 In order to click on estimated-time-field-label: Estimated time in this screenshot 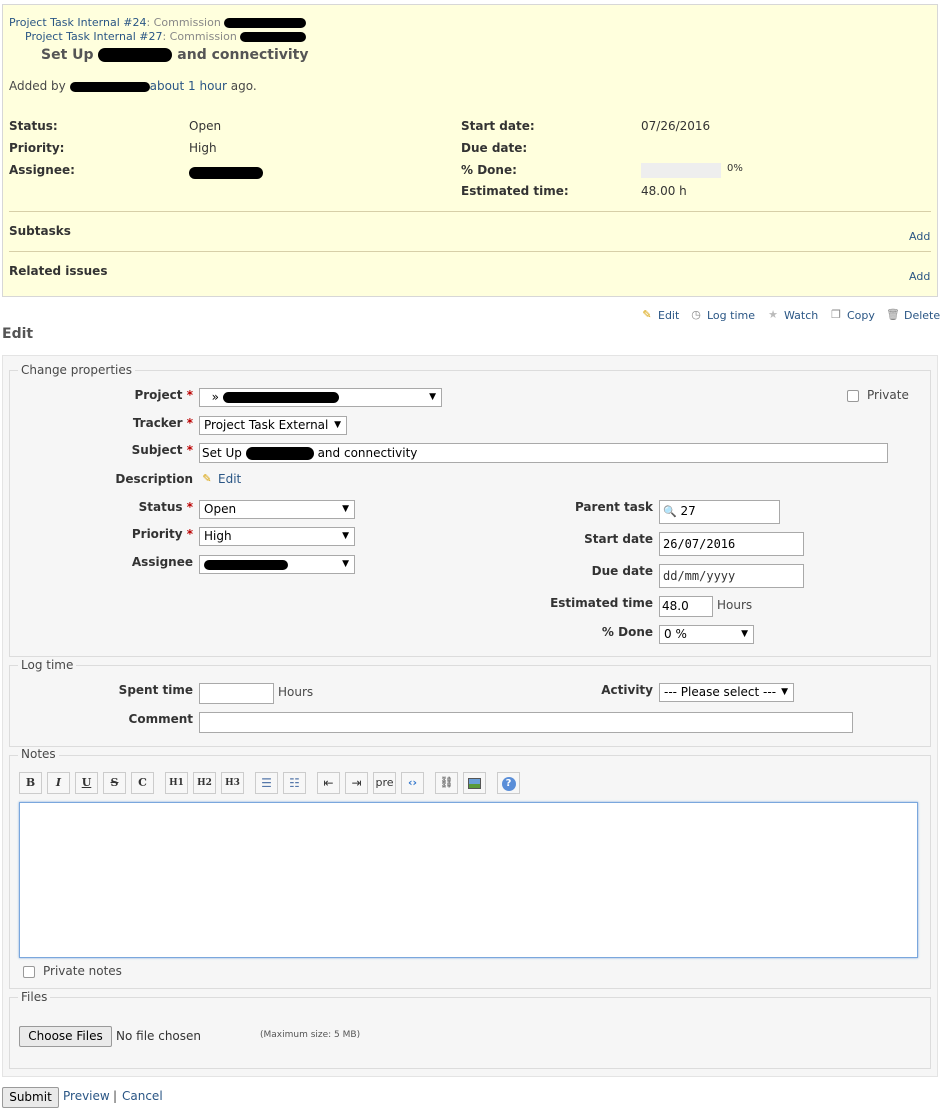, I will do `click(601, 603)`.